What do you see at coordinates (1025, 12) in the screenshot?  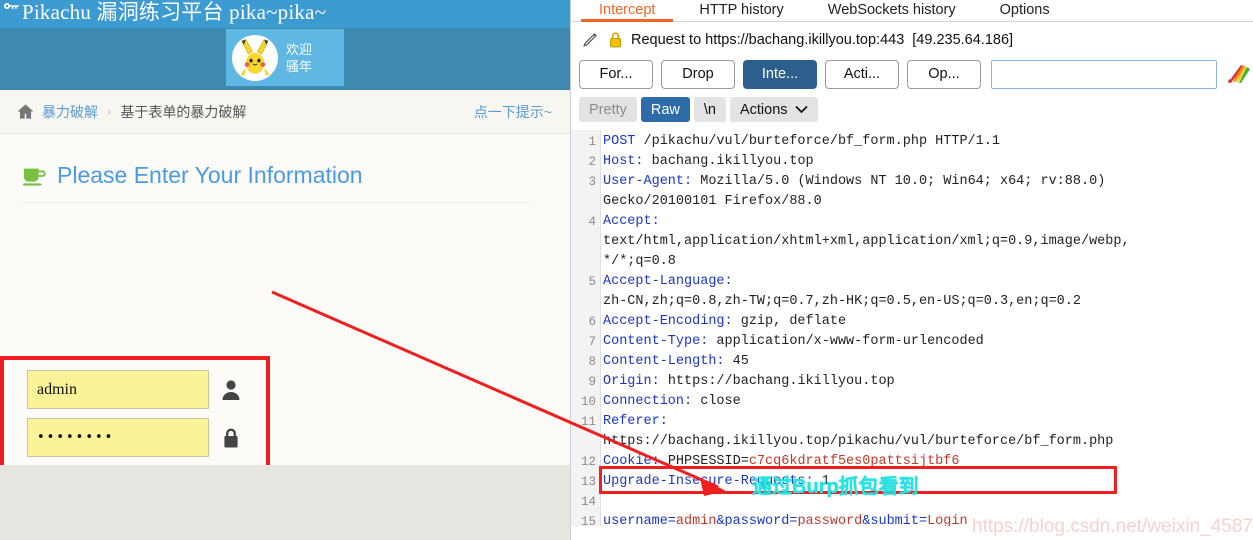 I see `tab-options: Options` at bounding box center [1025, 12].